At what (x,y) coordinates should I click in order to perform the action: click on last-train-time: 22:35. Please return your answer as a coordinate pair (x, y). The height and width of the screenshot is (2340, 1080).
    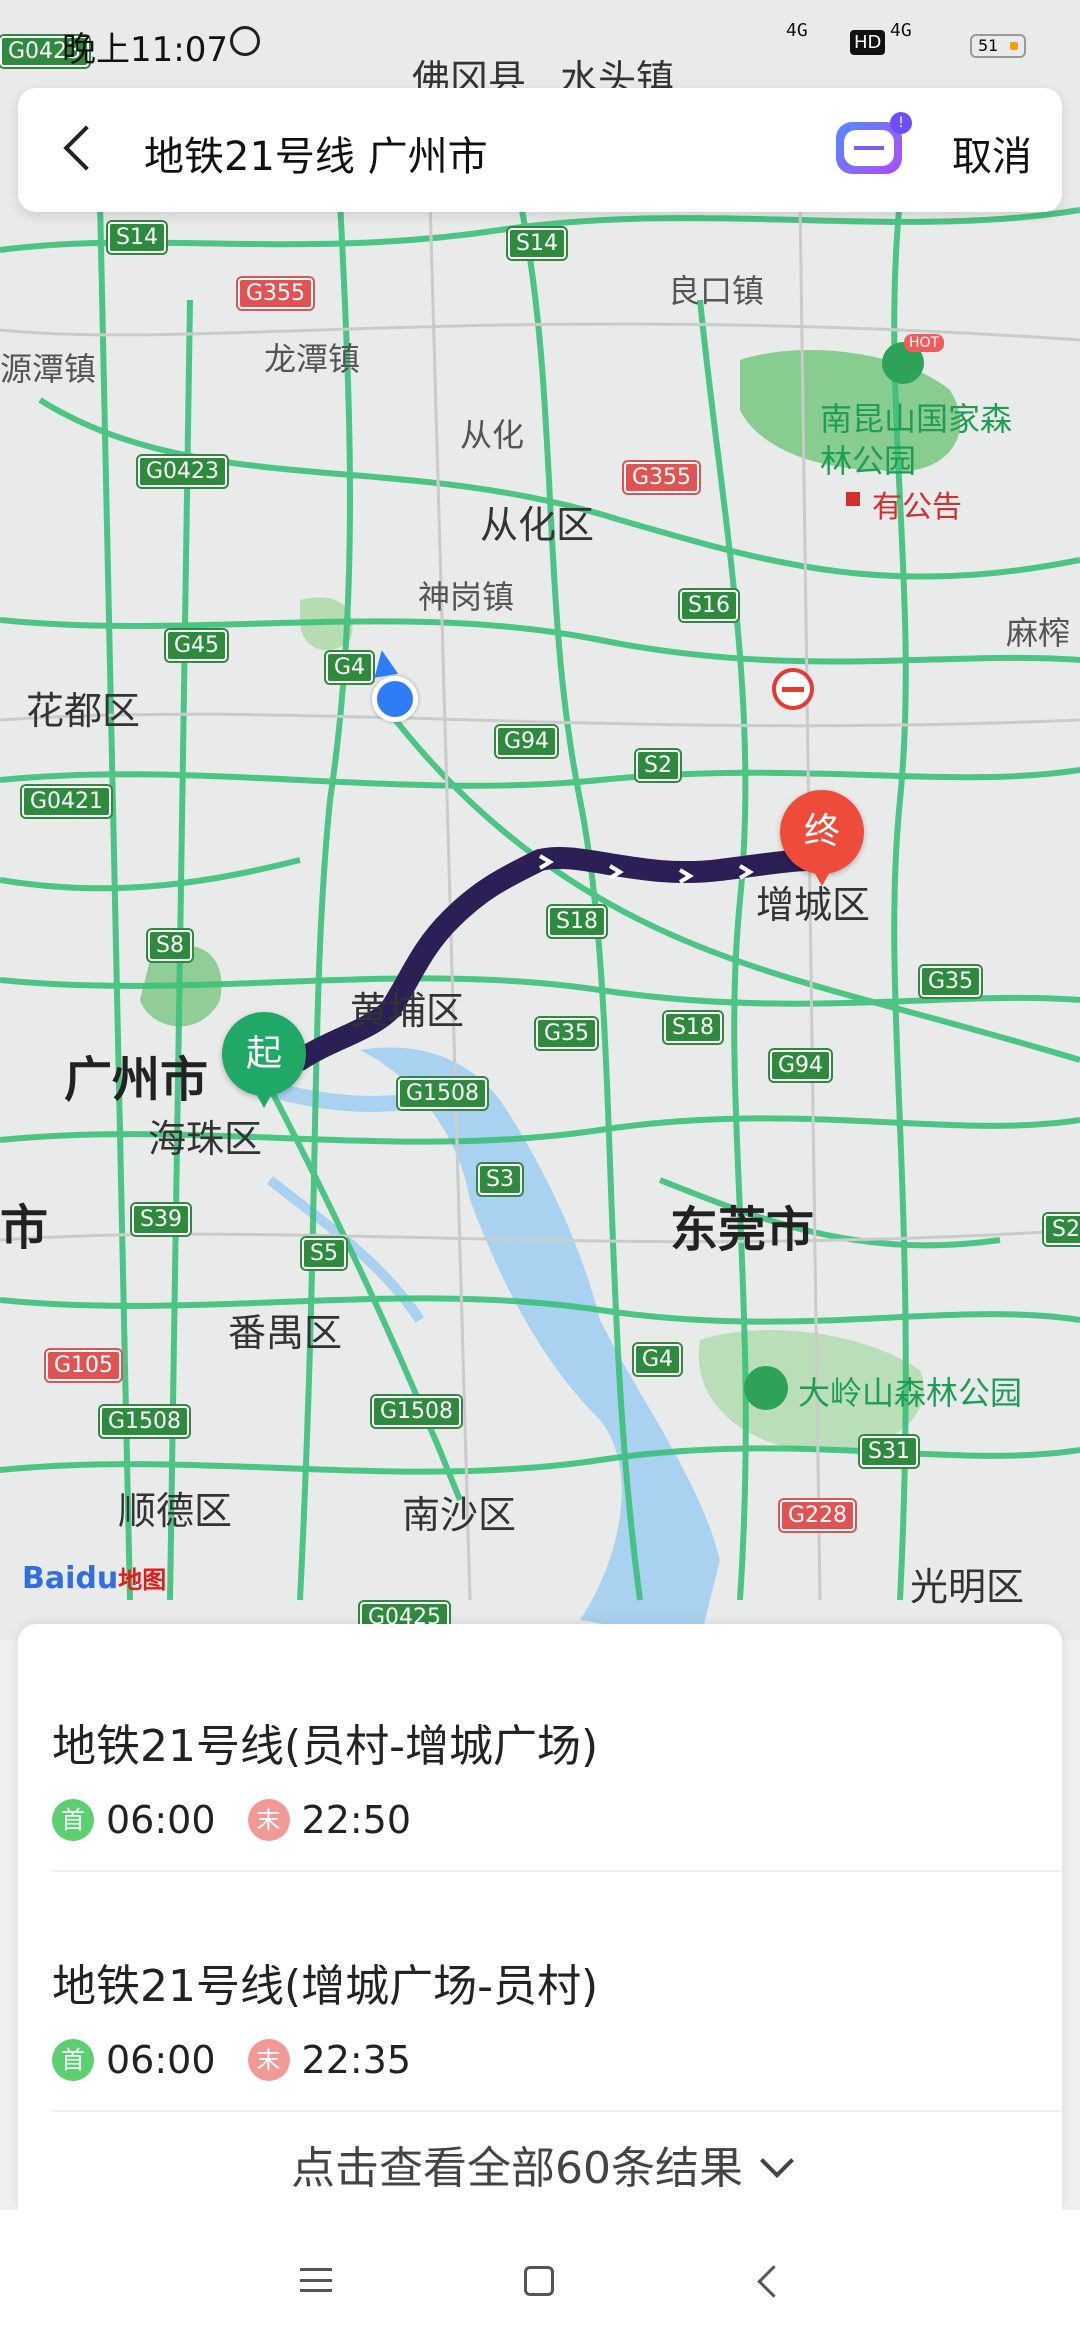
    Looking at the image, I should click on (356, 2060).